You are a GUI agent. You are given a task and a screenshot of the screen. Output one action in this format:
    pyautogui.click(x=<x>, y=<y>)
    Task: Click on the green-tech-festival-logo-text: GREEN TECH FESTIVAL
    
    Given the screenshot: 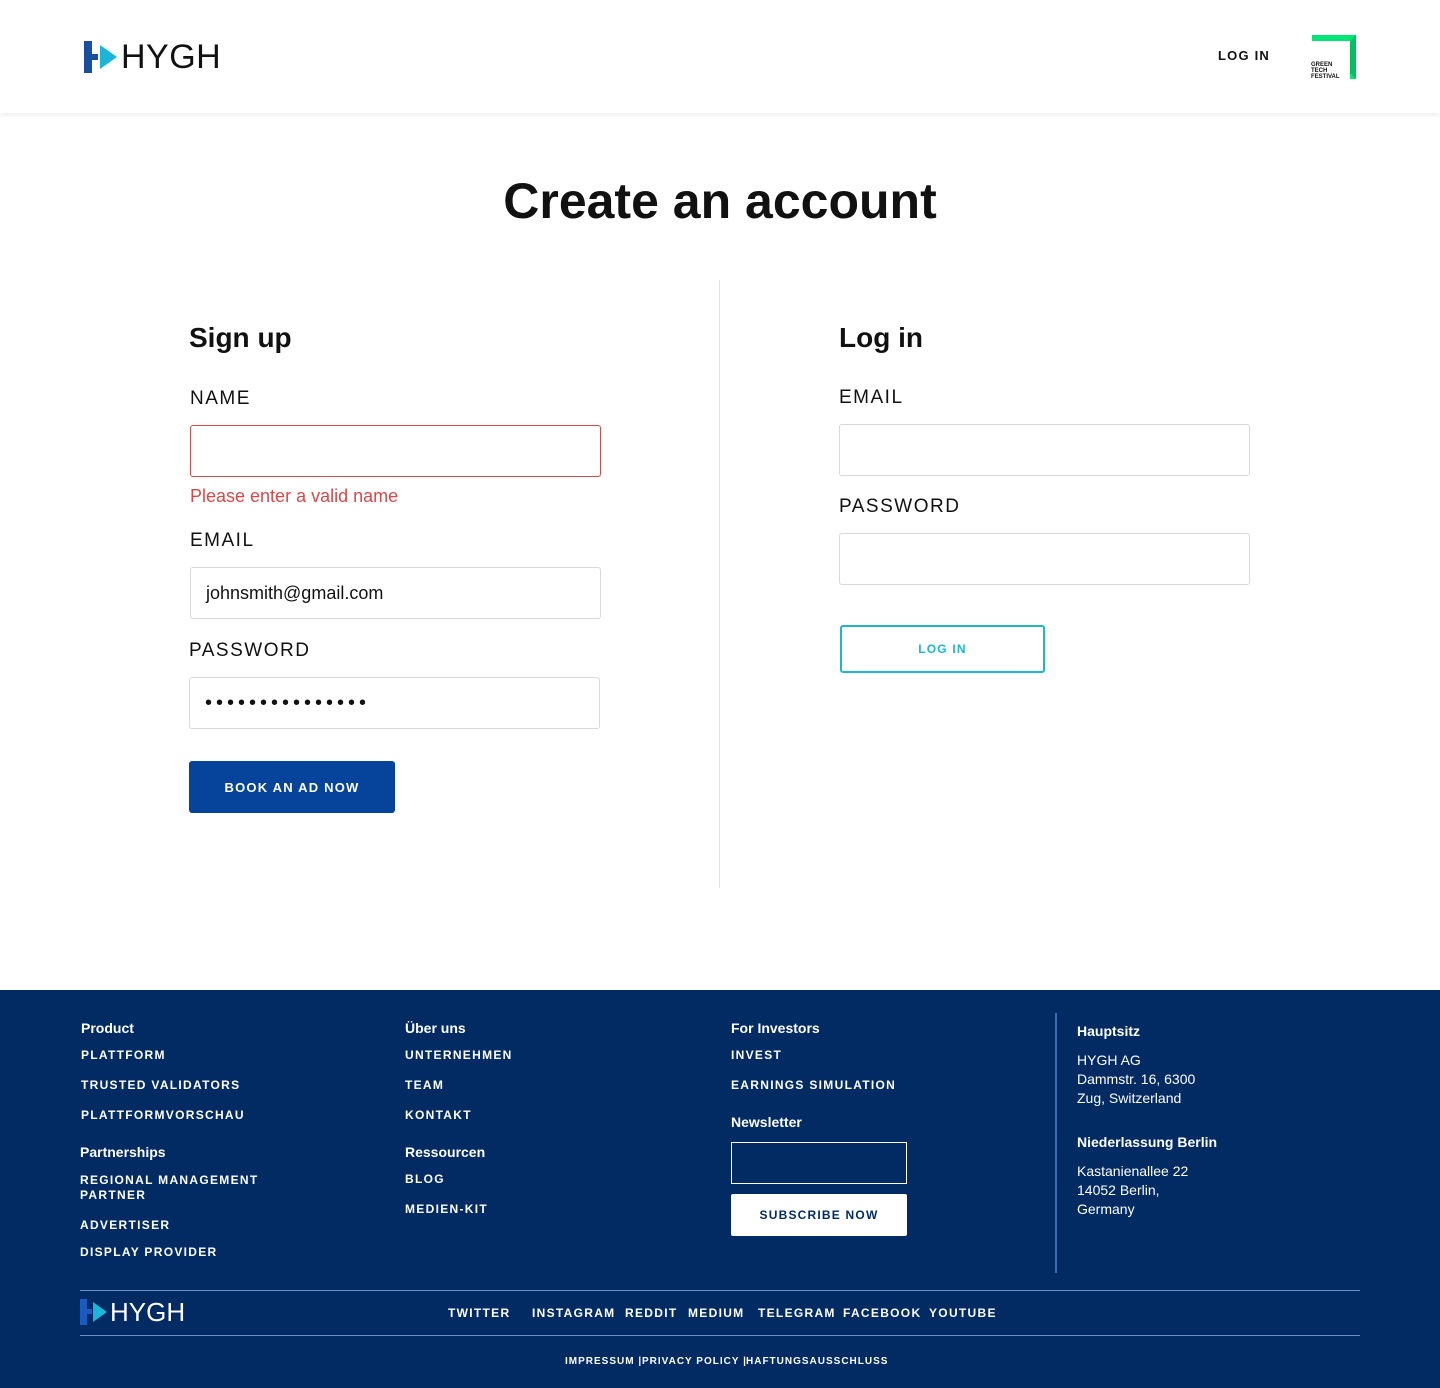 What is the action you would take?
    pyautogui.click(x=1325, y=71)
    